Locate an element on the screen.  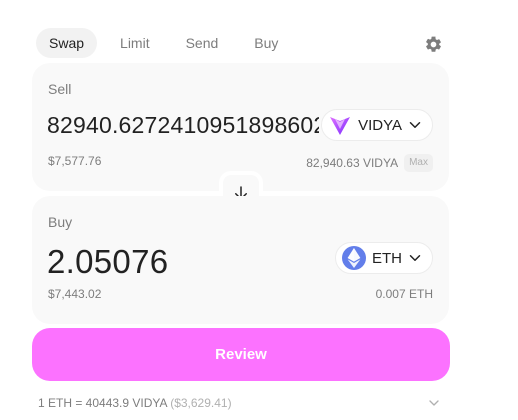
sell-token-symbol: VIDYA is located at coordinates (380, 125).